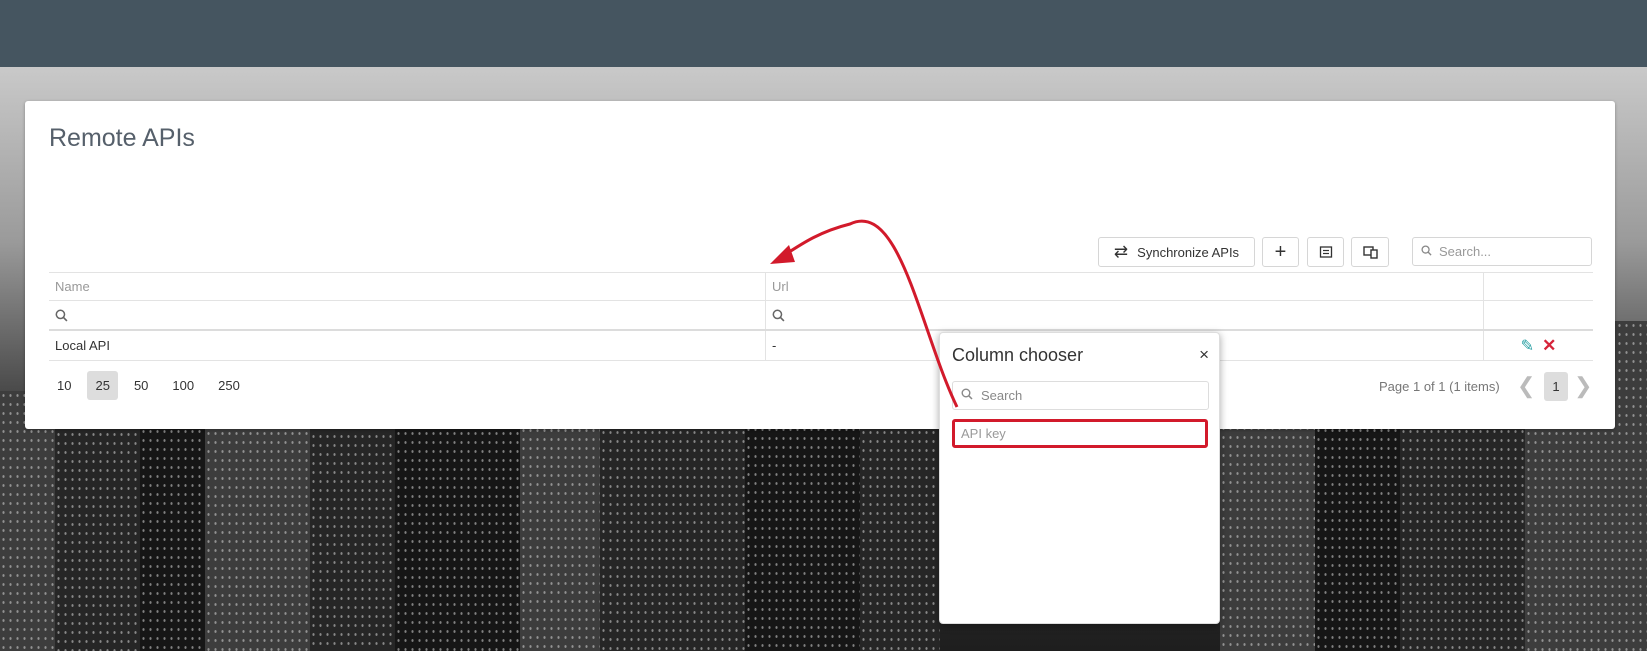 Image resolution: width=1647 pixels, height=651 pixels. Describe the element at coordinates (1002, 395) in the screenshot. I see `column-chooser-search-placeholder: Search` at that location.